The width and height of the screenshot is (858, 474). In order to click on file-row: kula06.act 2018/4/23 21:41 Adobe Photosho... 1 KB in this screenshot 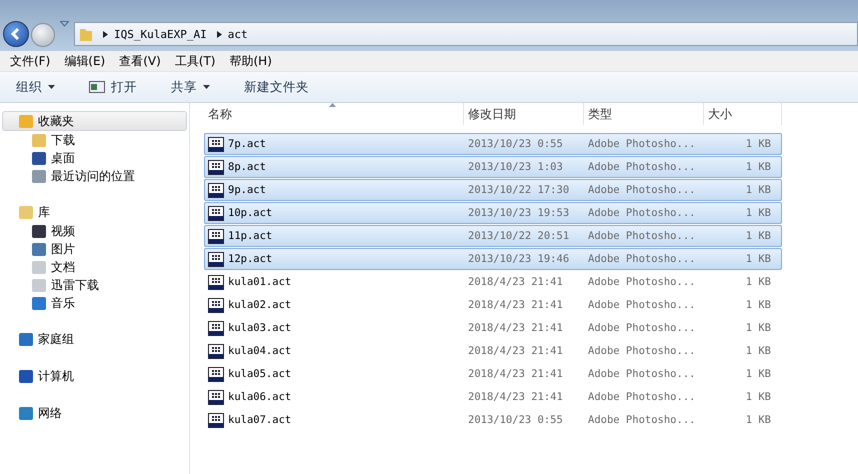, I will do `click(493, 397)`.